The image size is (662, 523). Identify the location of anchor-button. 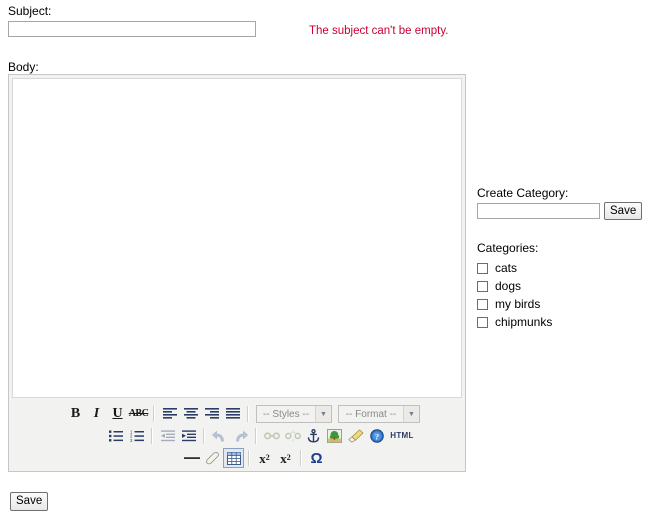
(313, 436).